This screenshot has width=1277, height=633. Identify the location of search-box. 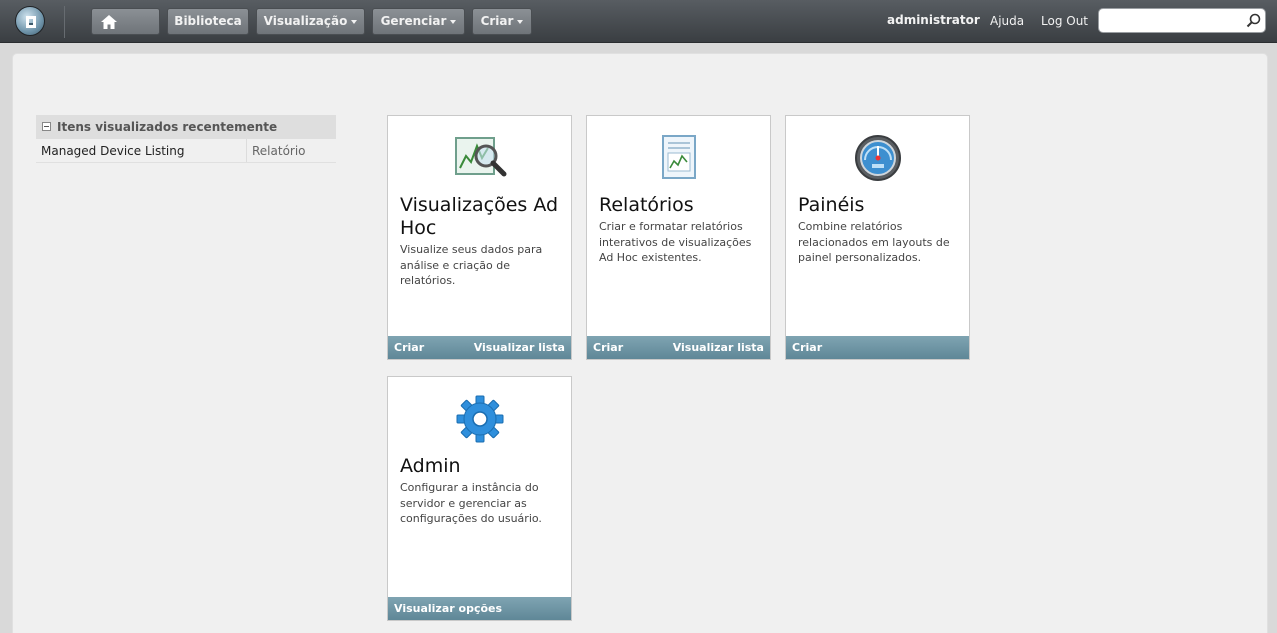
(1182, 20).